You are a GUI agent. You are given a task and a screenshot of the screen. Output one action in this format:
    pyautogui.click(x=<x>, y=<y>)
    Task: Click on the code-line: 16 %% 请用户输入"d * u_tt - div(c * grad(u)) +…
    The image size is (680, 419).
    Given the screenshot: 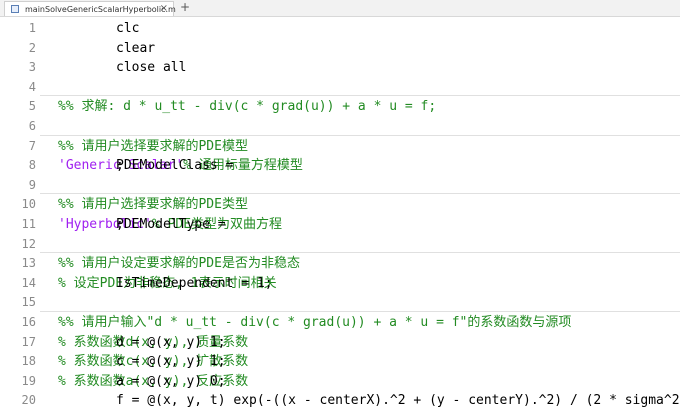 What is the action you would take?
    pyautogui.click(x=340, y=322)
    